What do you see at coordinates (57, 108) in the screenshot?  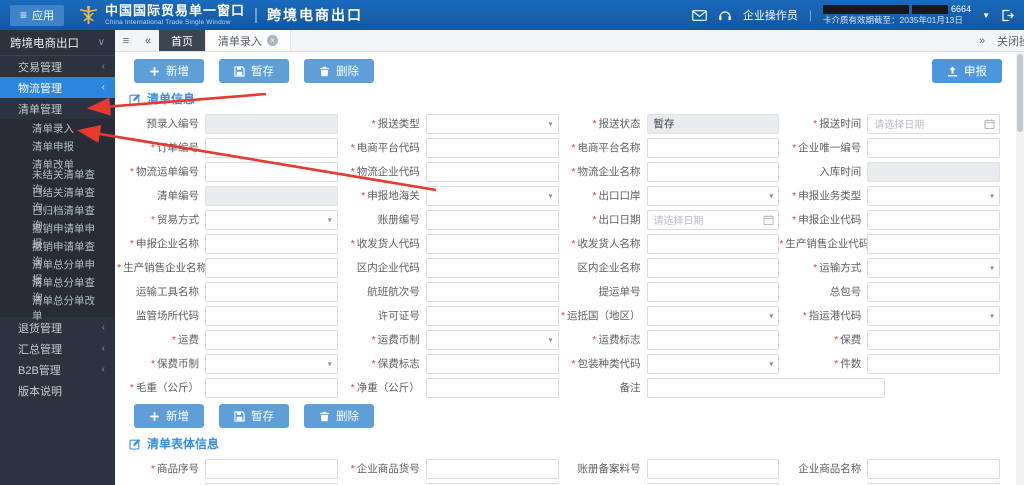 I see `sidebar-item-清单管理: 清单管理 ∨` at bounding box center [57, 108].